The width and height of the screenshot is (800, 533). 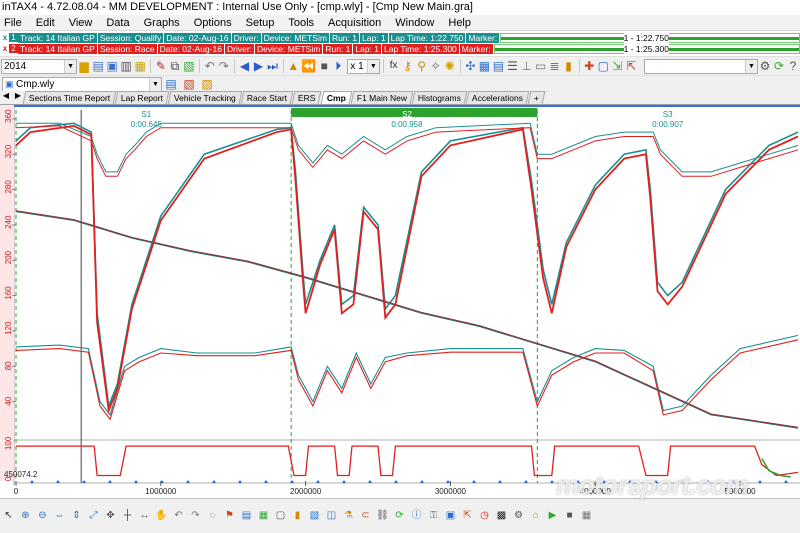 I want to click on help-icon: ?, so click(x=793, y=66).